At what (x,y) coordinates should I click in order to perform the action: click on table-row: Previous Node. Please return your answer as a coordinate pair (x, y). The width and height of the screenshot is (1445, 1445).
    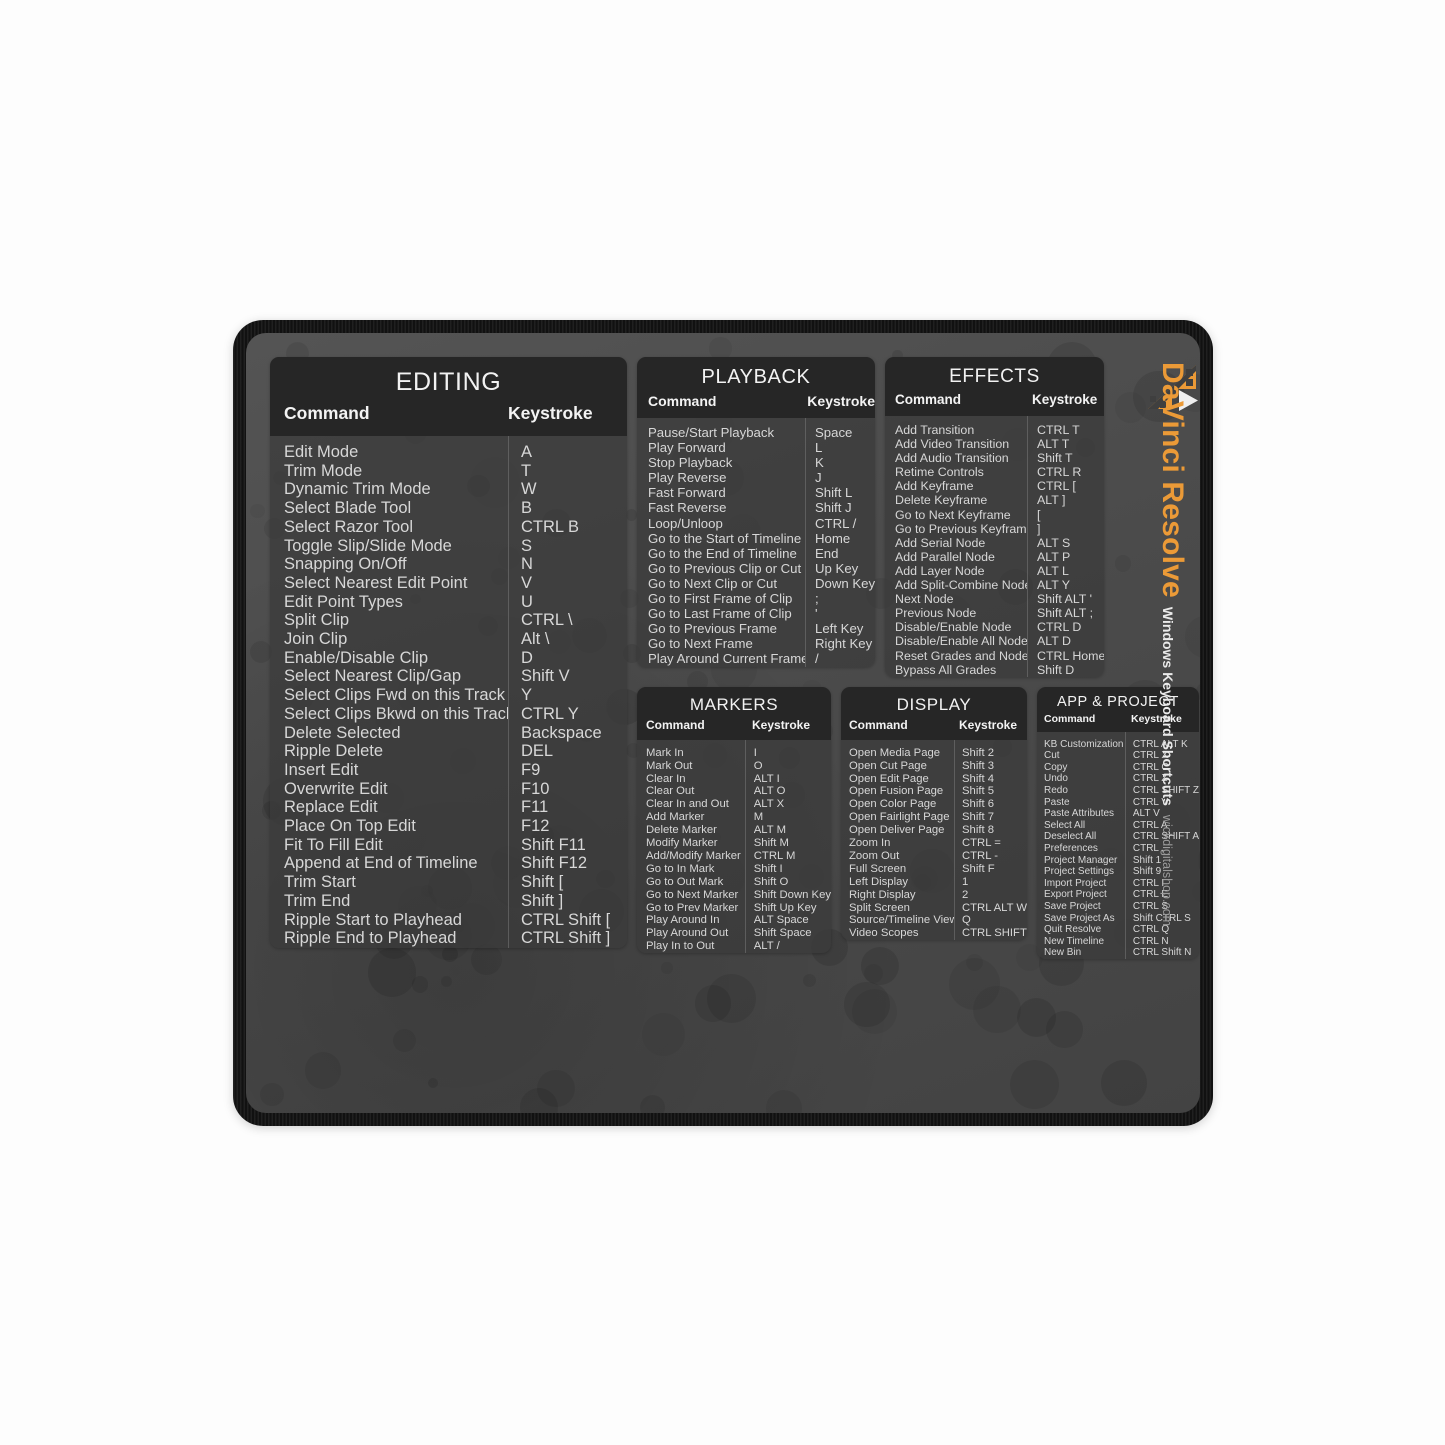
    Looking at the image, I should click on (936, 613).